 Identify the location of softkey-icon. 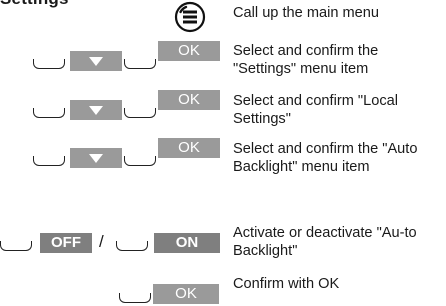
(135, 298).